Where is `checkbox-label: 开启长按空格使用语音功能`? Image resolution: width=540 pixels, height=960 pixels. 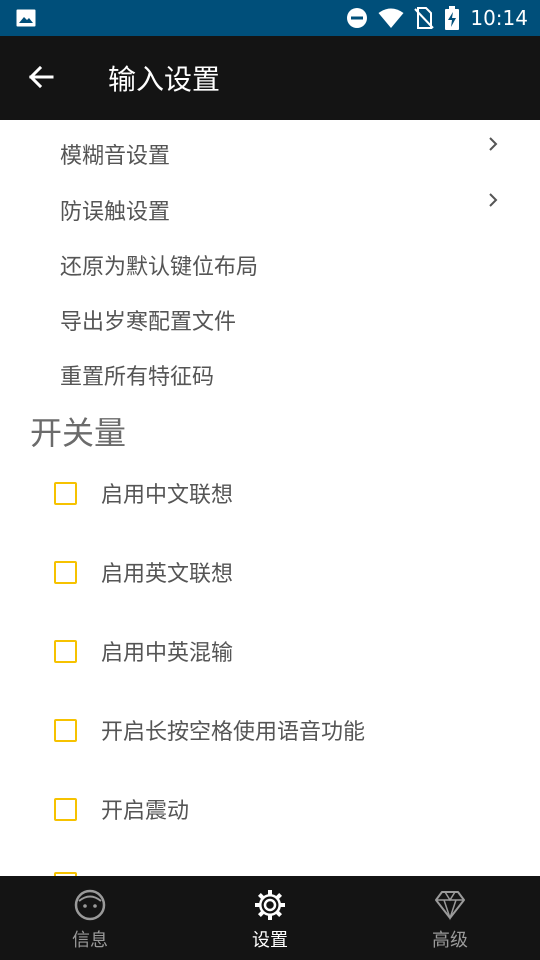 checkbox-label: 开启长按空格使用语音功能 is located at coordinates (233, 732).